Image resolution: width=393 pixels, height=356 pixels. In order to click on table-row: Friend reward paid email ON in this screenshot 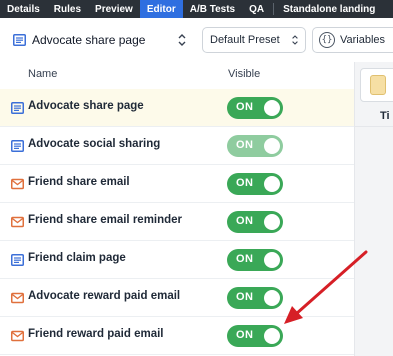, I will do `click(177, 336)`.